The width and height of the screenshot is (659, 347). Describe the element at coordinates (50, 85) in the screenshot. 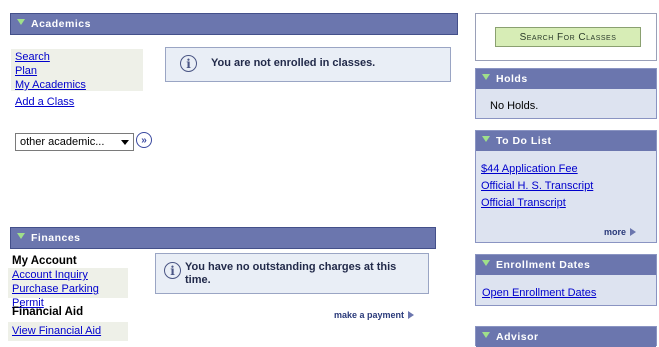

I see `my-academics-link: My Academics` at that location.